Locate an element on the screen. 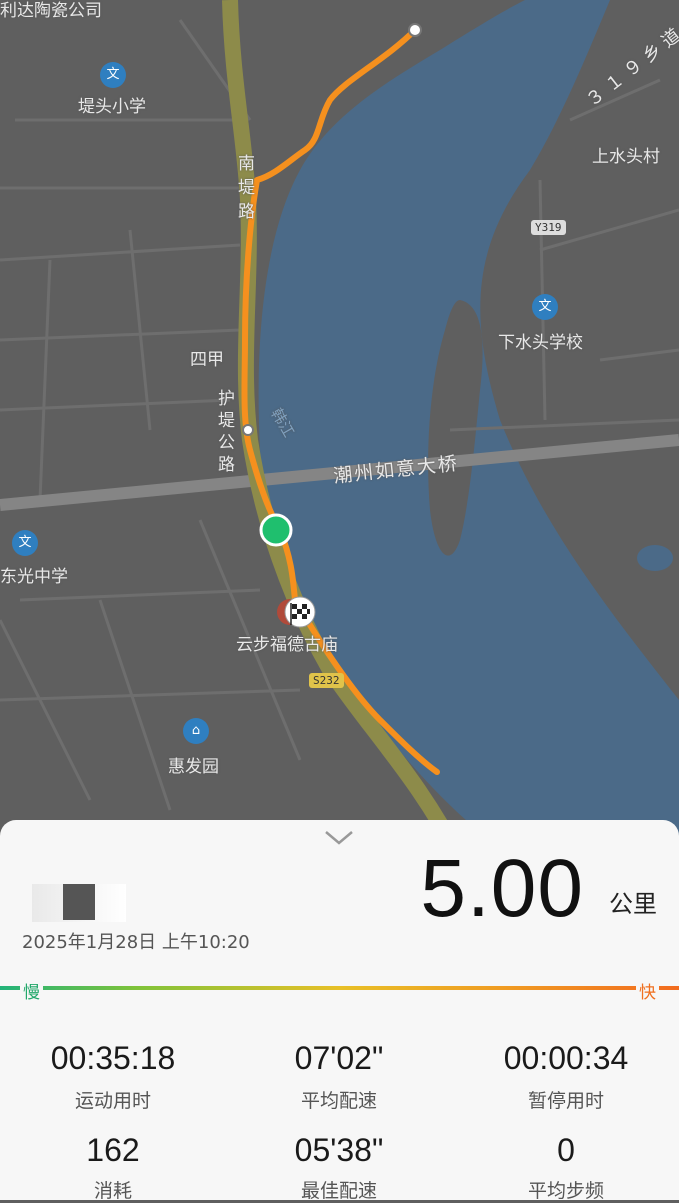 The image size is (679, 1203). stat-value-avg-pace: 07'02" is located at coordinates (339, 1058).